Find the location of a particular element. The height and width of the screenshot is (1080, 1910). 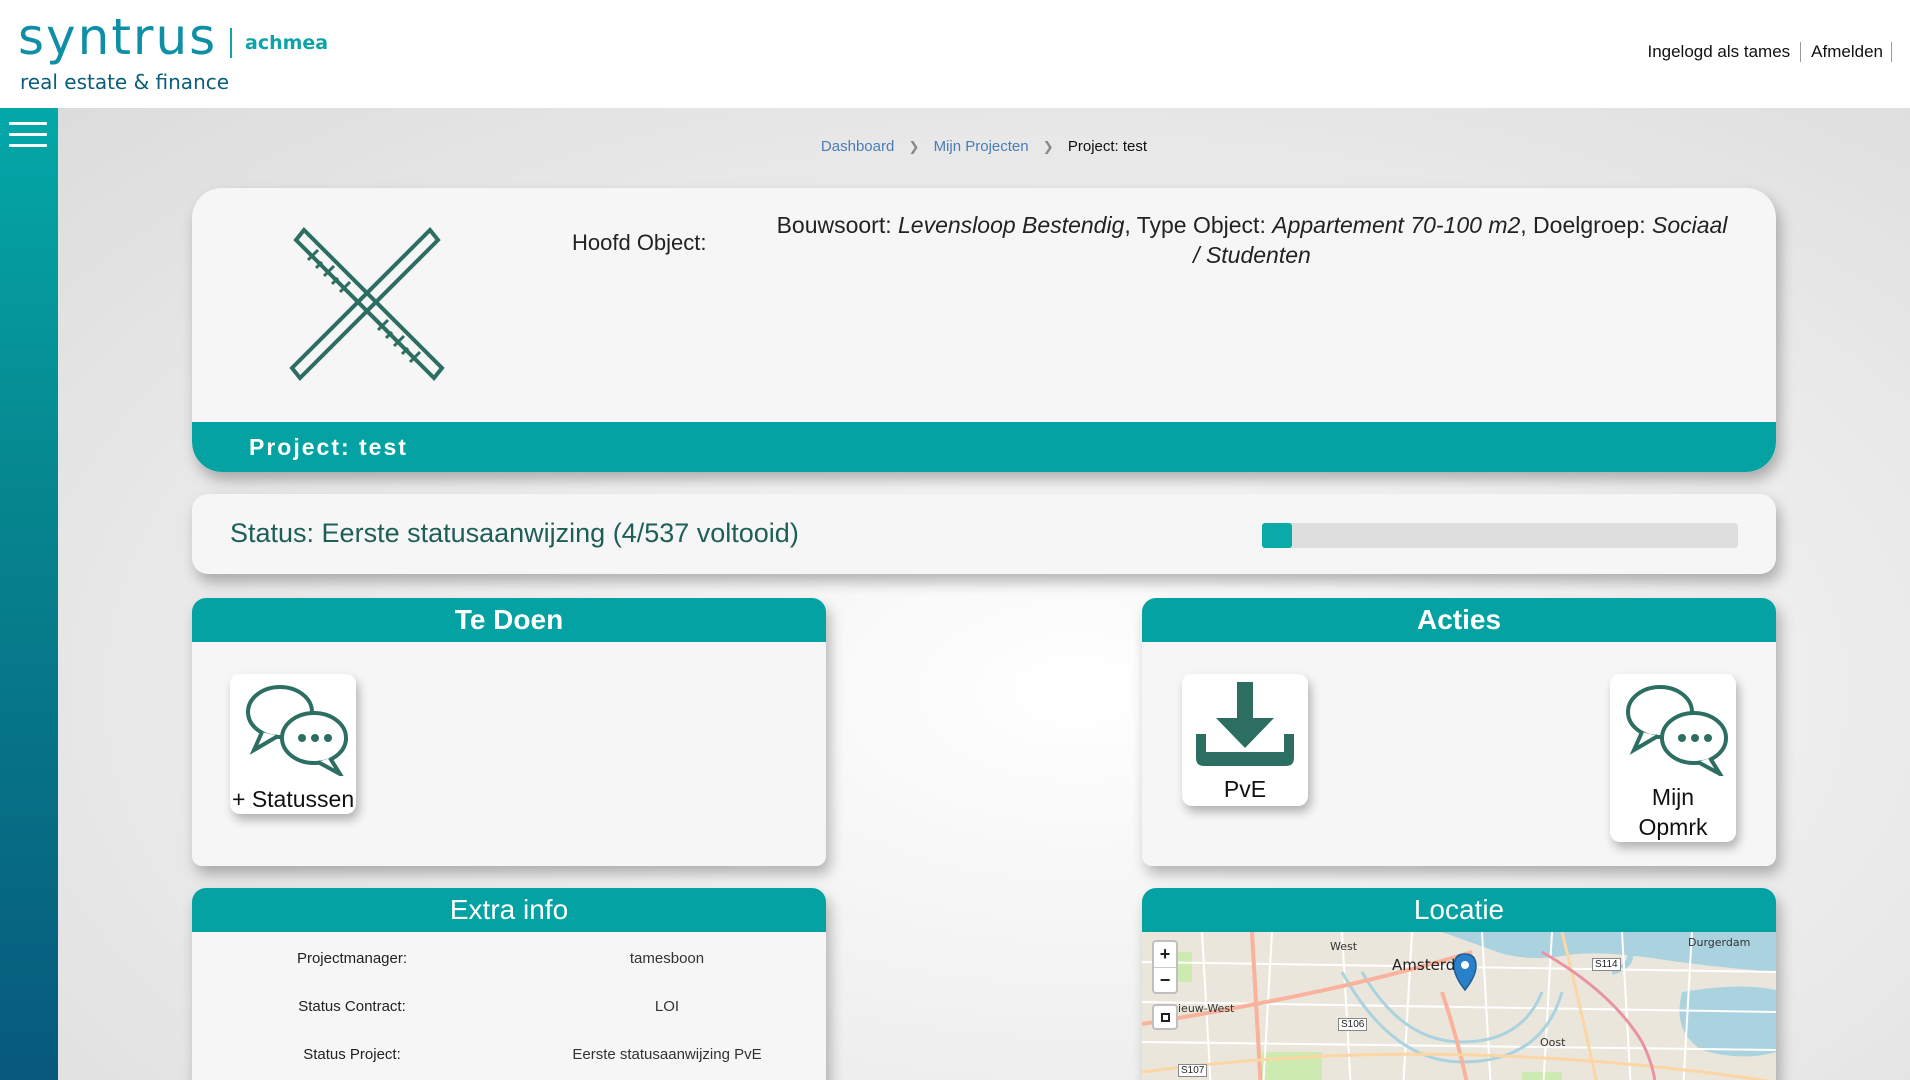

project-title-bar: Project: test is located at coordinates (984, 447).